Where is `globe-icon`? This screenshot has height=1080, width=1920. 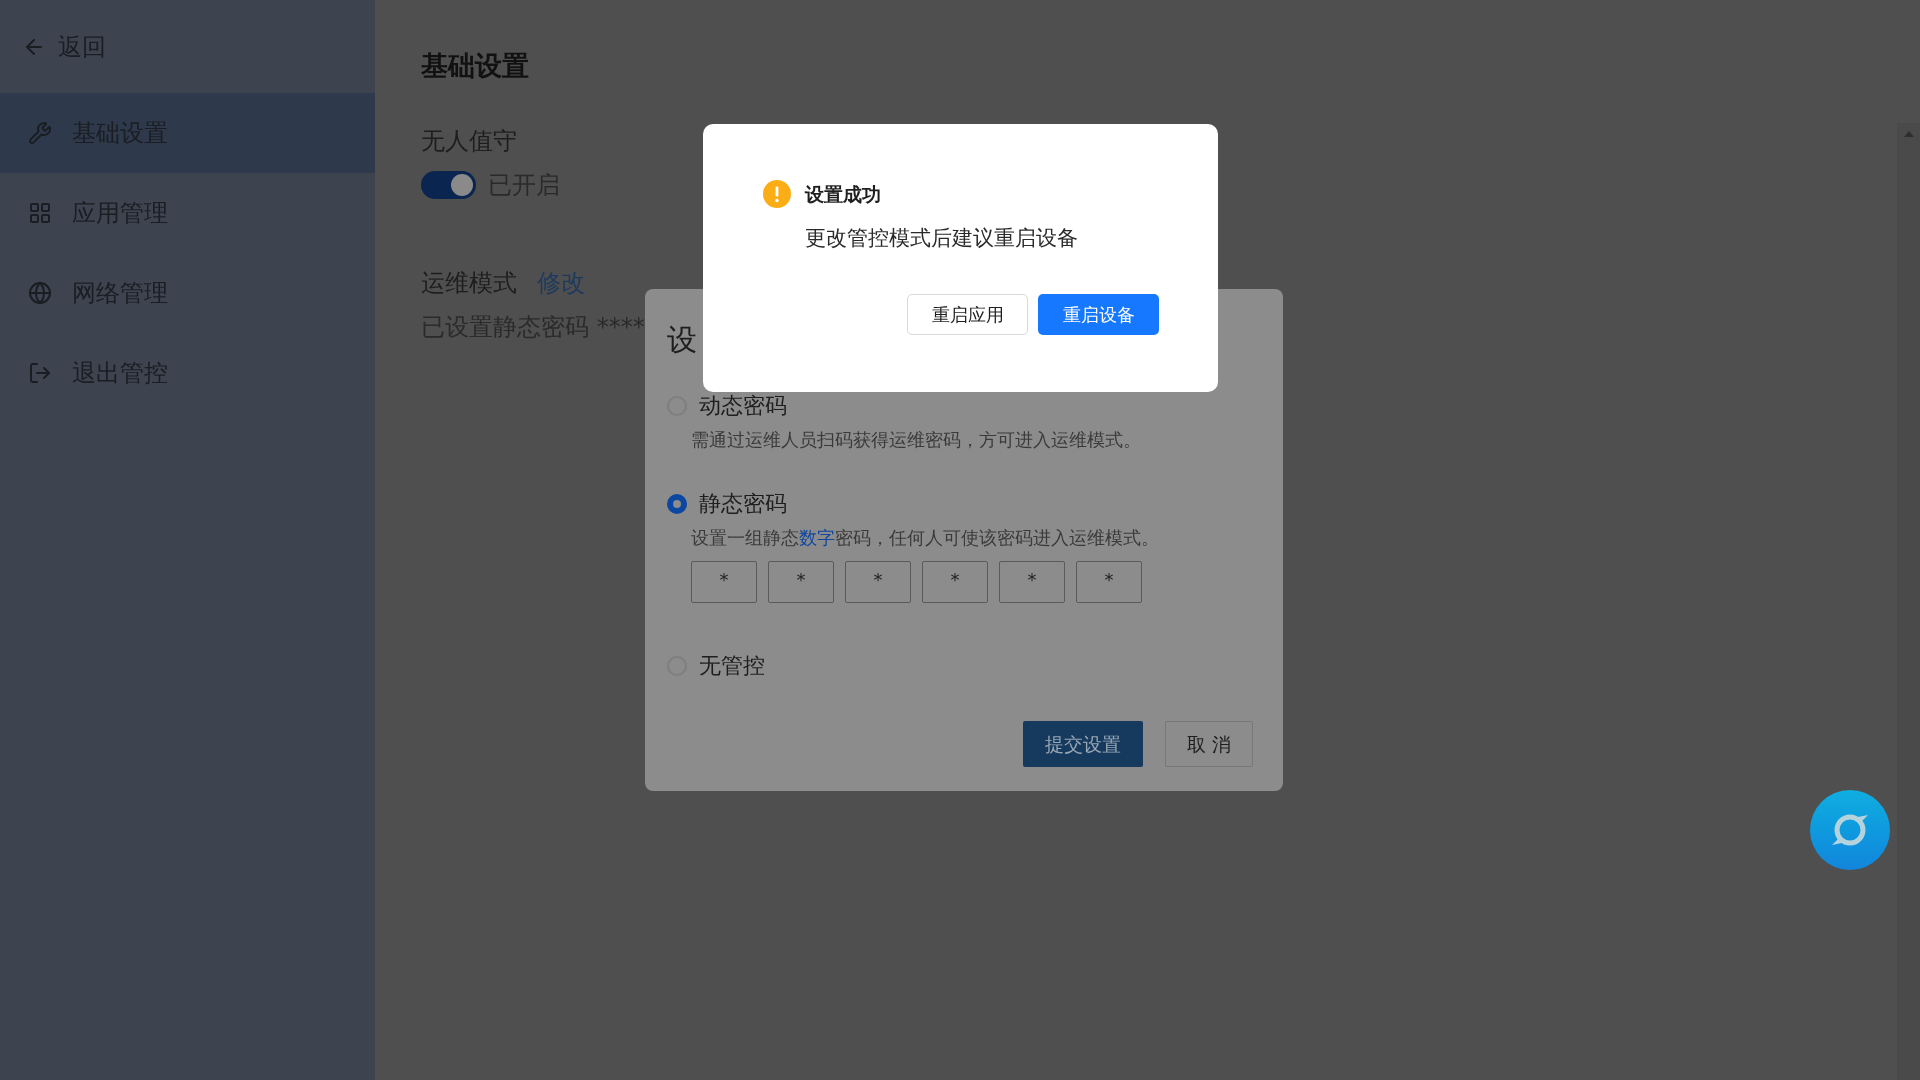 globe-icon is located at coordinates (40, 293).